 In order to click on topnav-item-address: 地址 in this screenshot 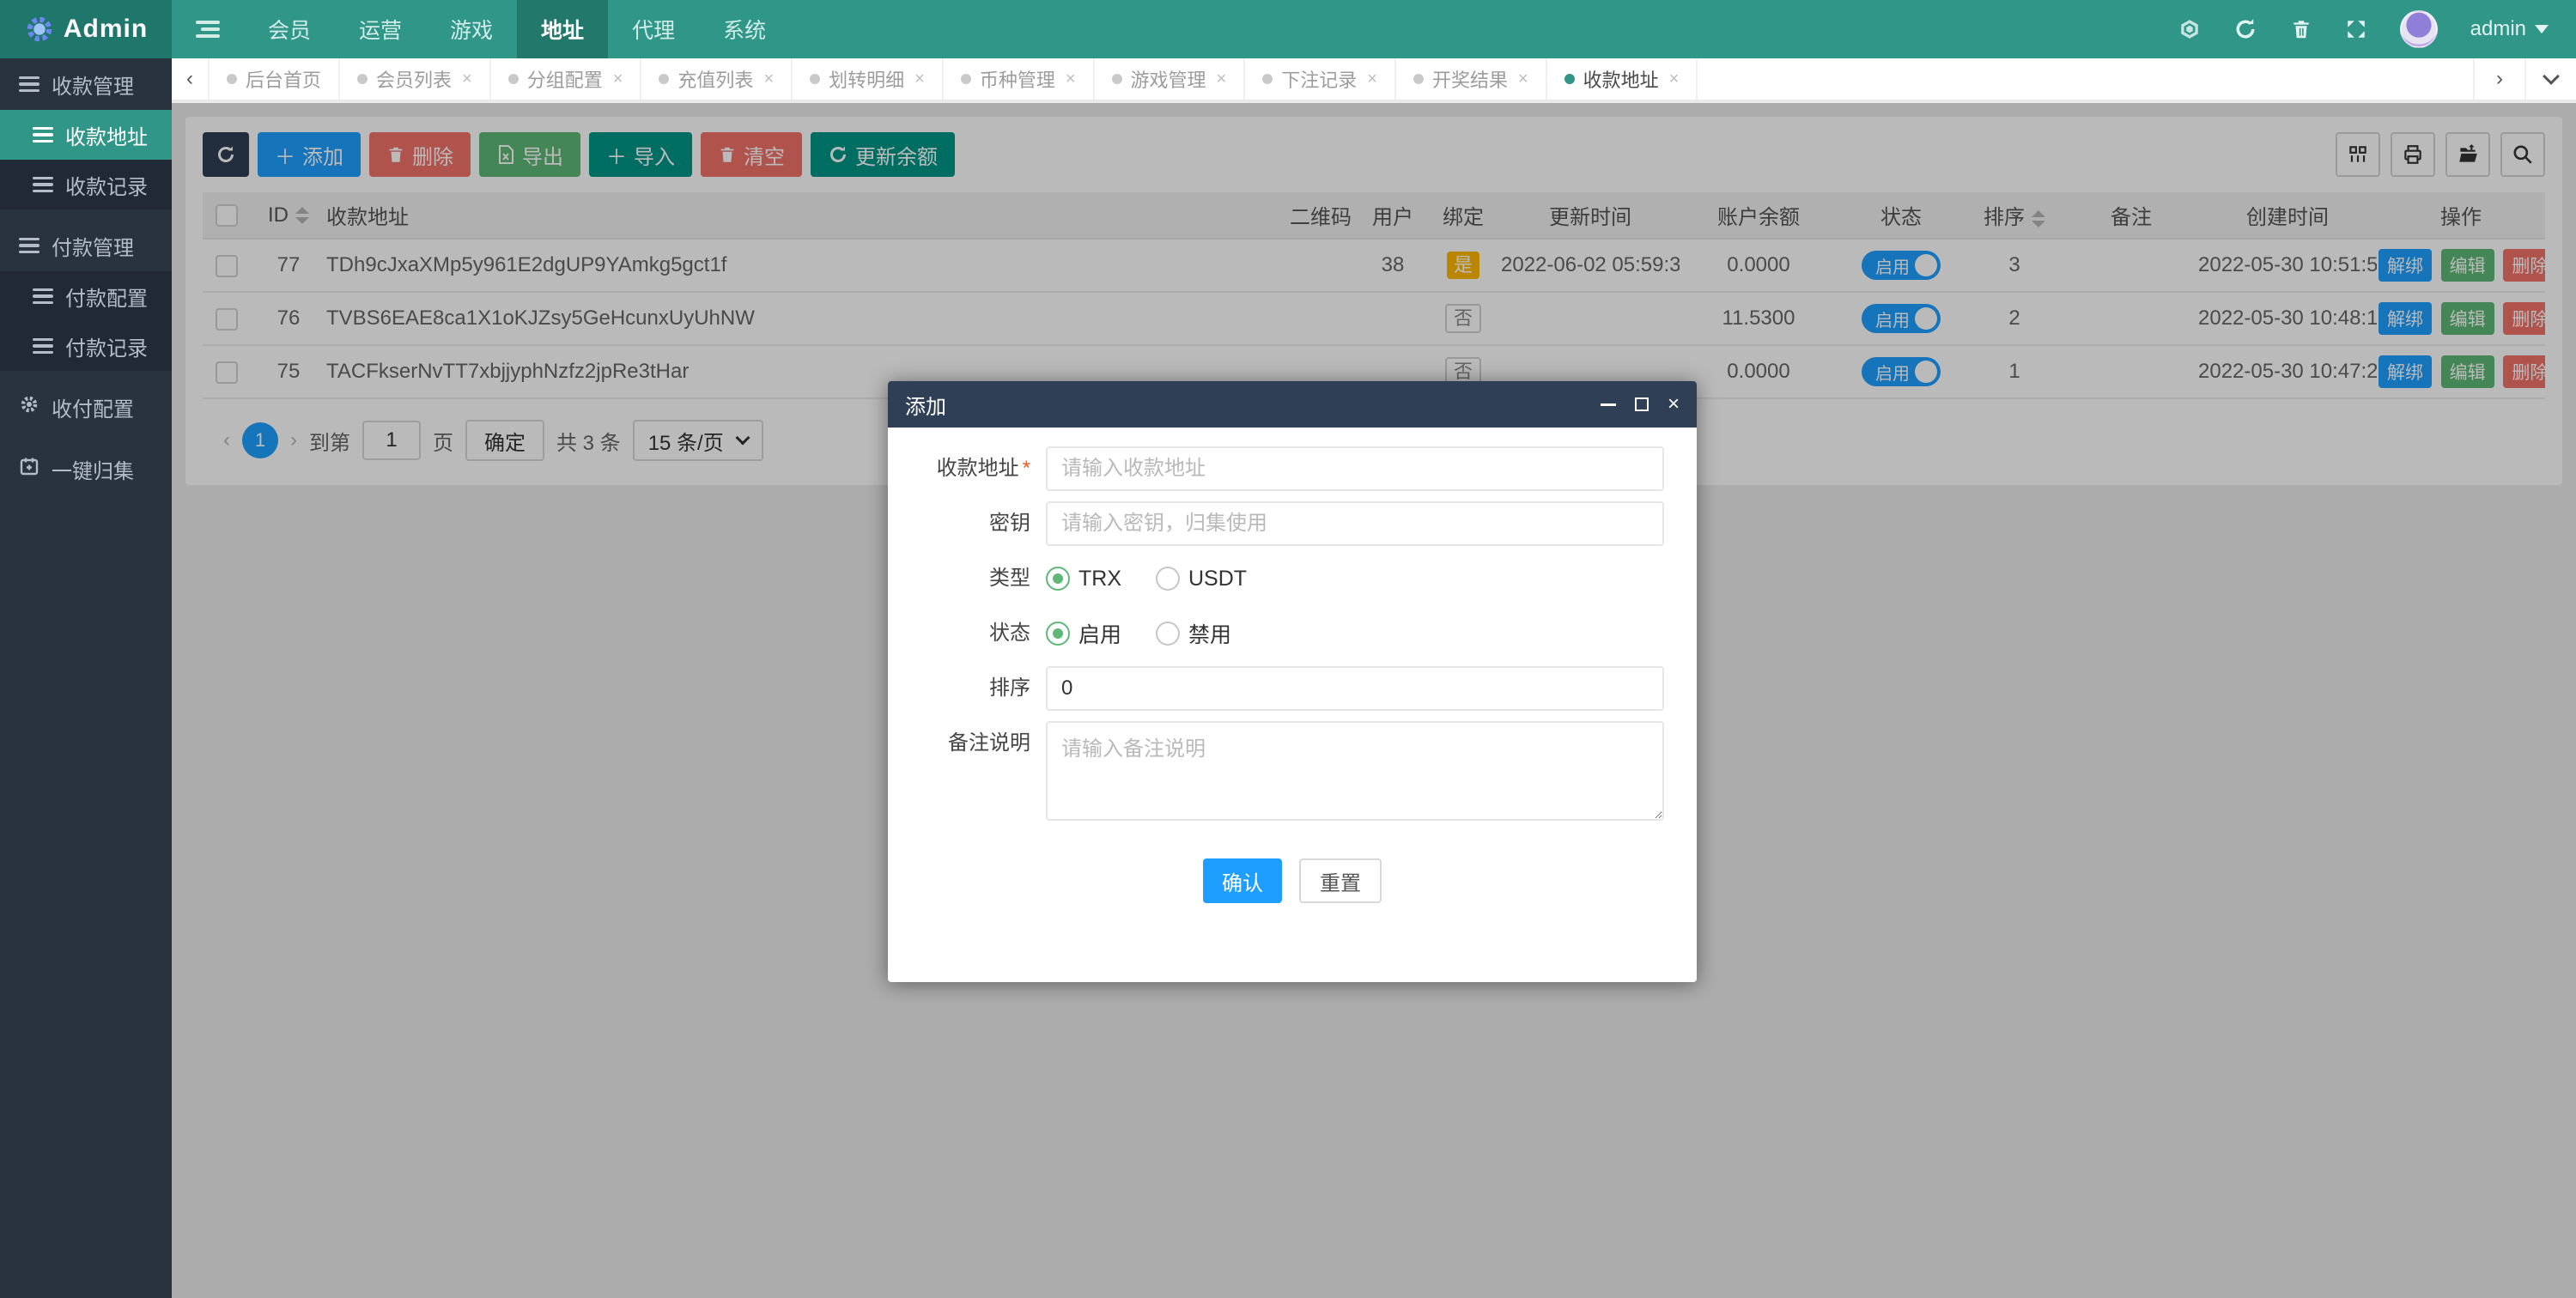, I will do `click(563, 29)`.